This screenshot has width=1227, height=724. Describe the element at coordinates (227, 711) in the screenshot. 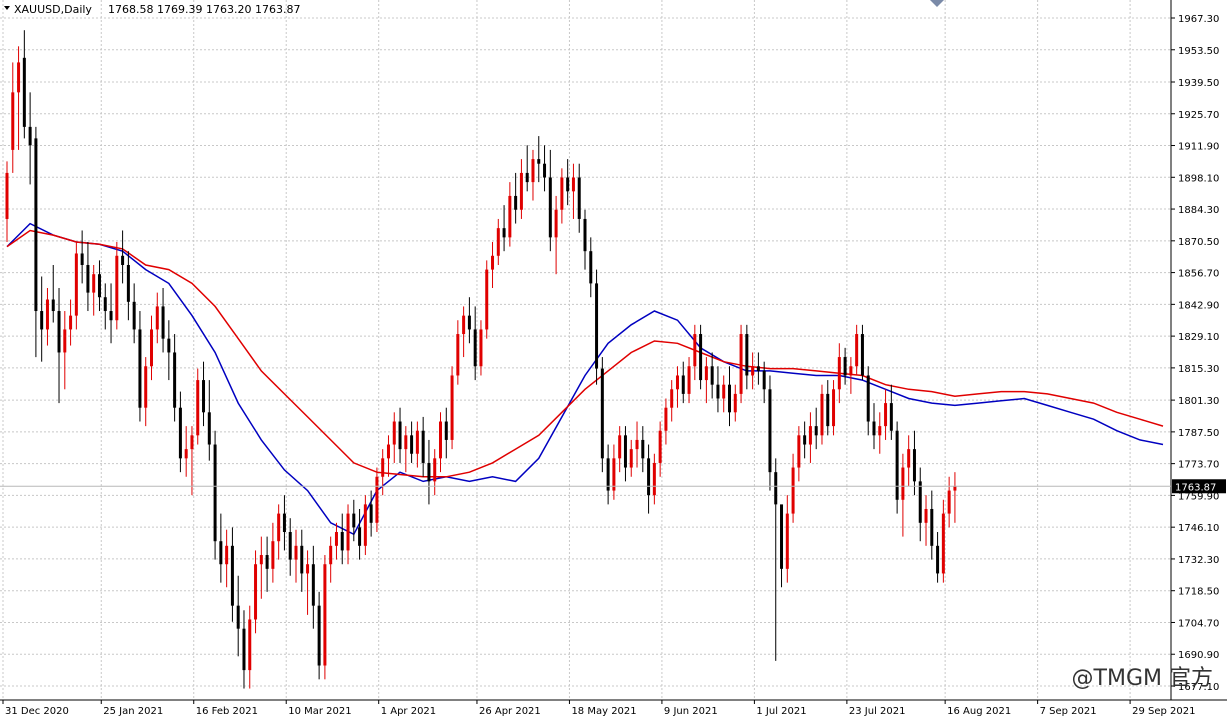

I see `time-tick-label: 16 Feb 2021` at that location.